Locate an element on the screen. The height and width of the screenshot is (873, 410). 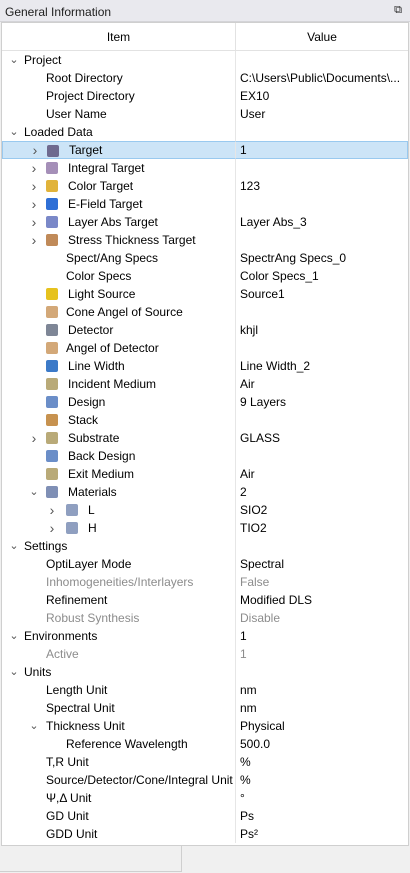
tree-row: Spect/Ang Specs SpectrAng Specs_0 is located at coordinates (205, 258).